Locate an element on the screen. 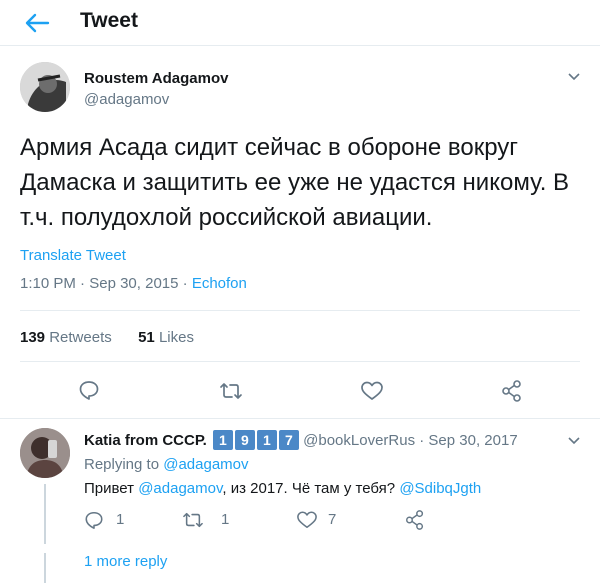  likes-label: Likes is located at coordinates (176, 337).